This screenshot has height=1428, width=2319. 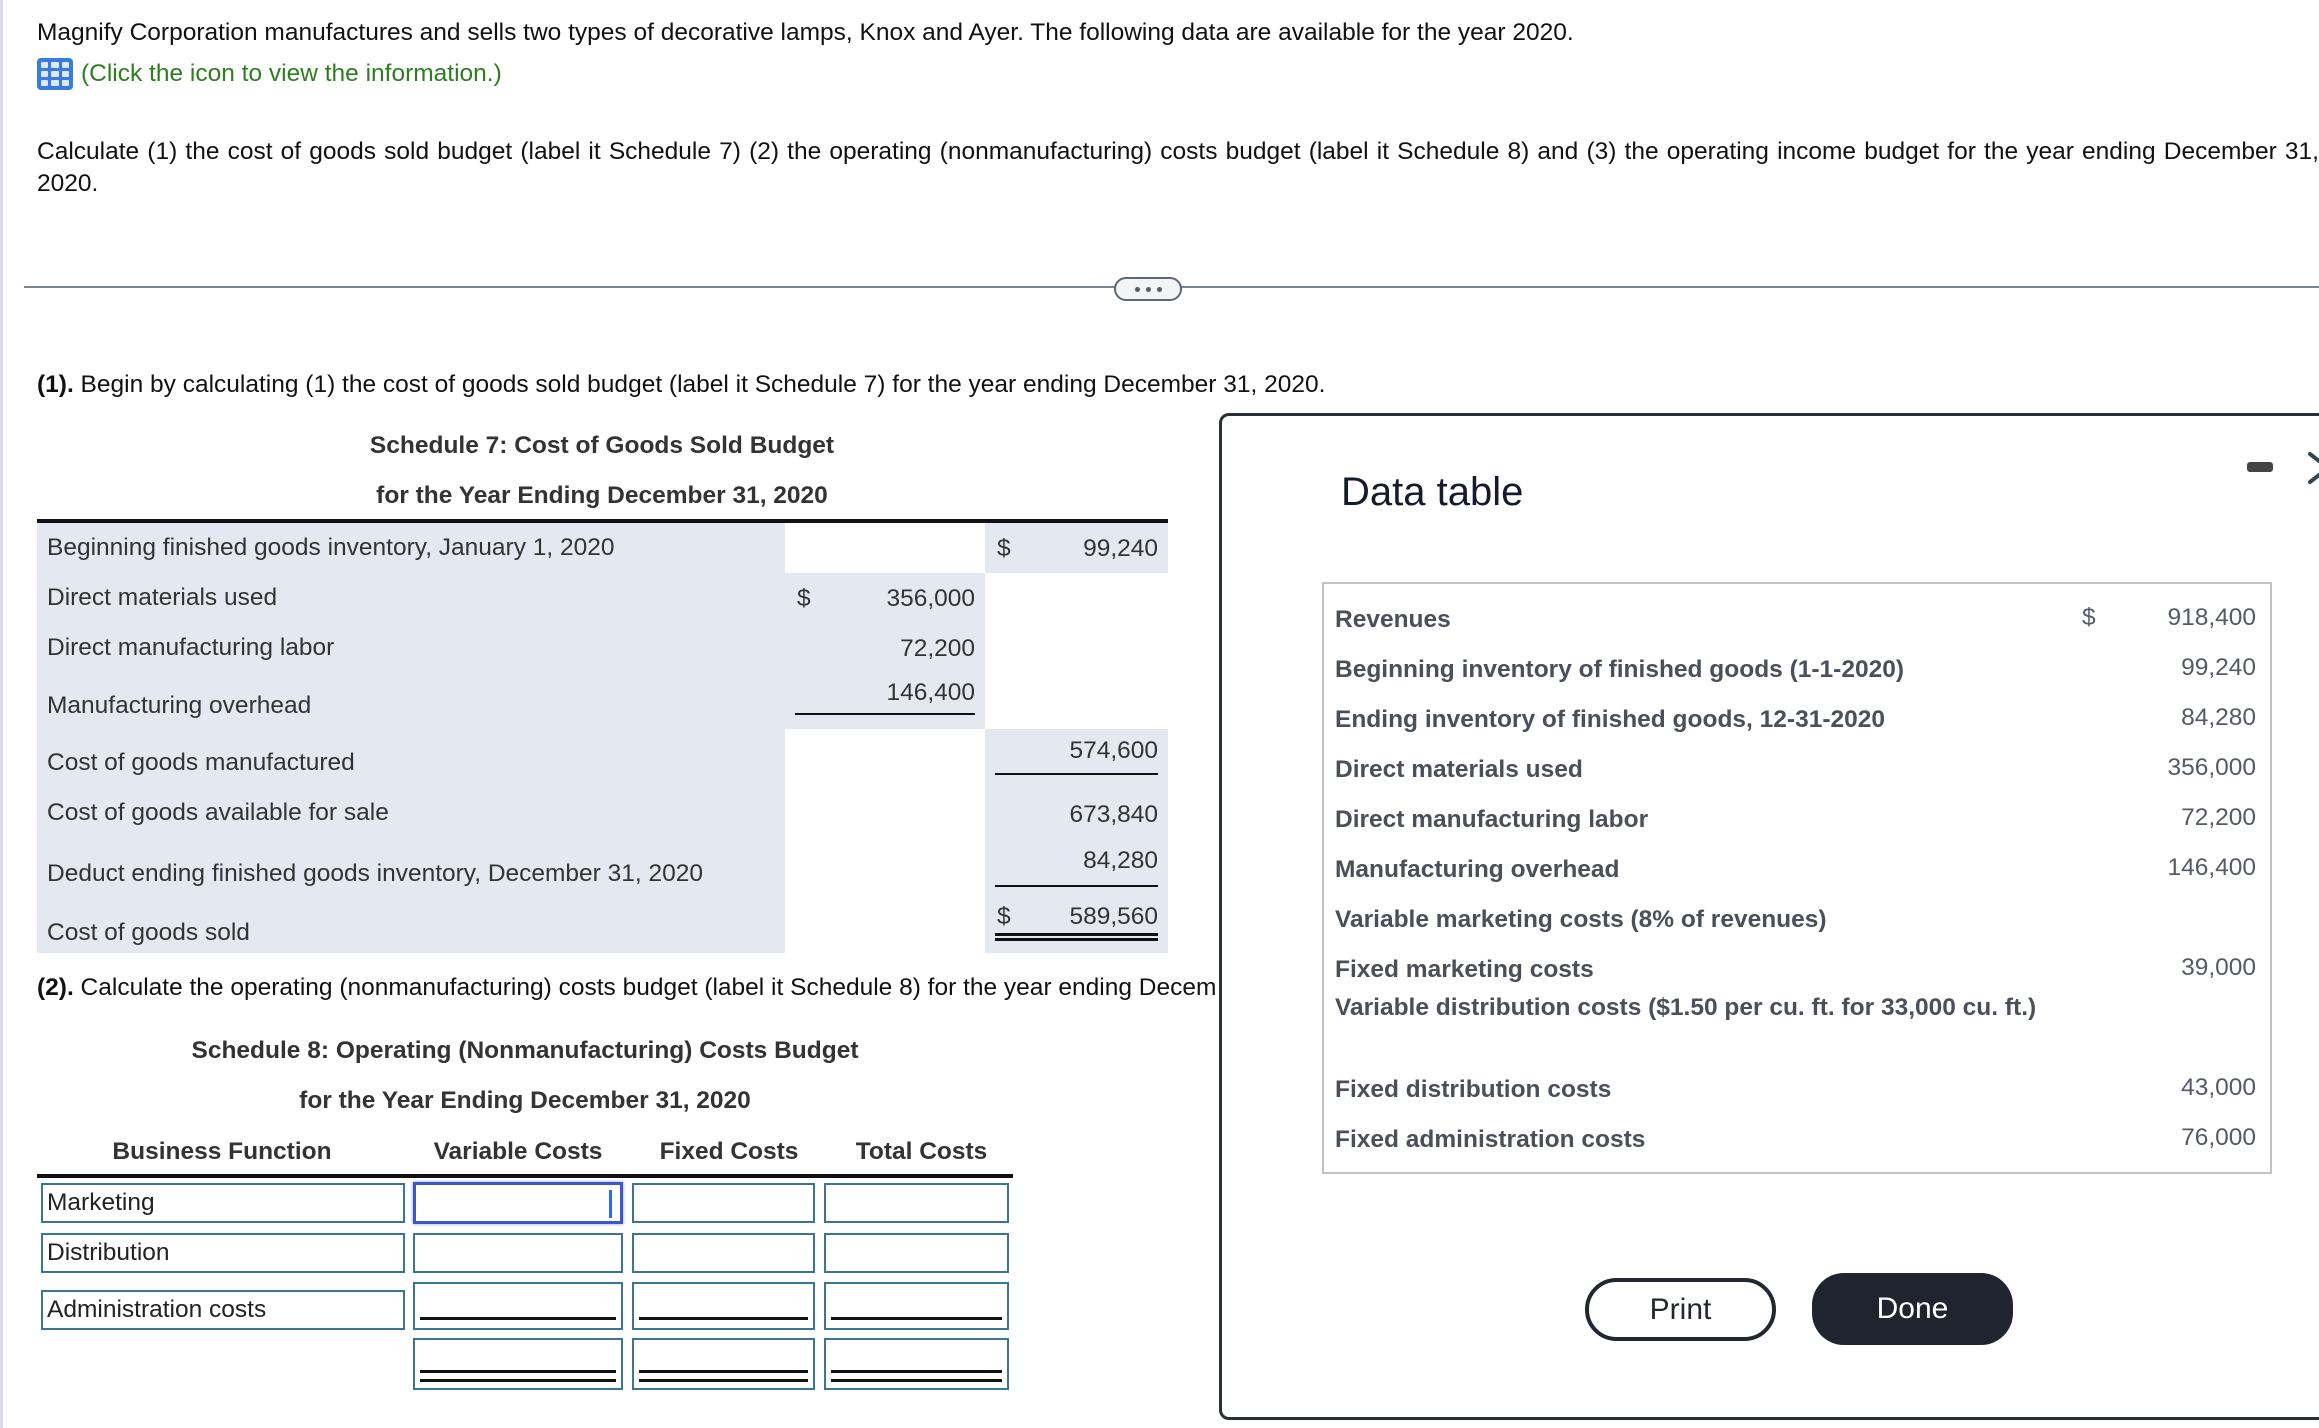 What do you see at coordinates (2211, 867) in the screenshot?
I see `data-row-value: 146,400` at bounding box center [2211, 867].